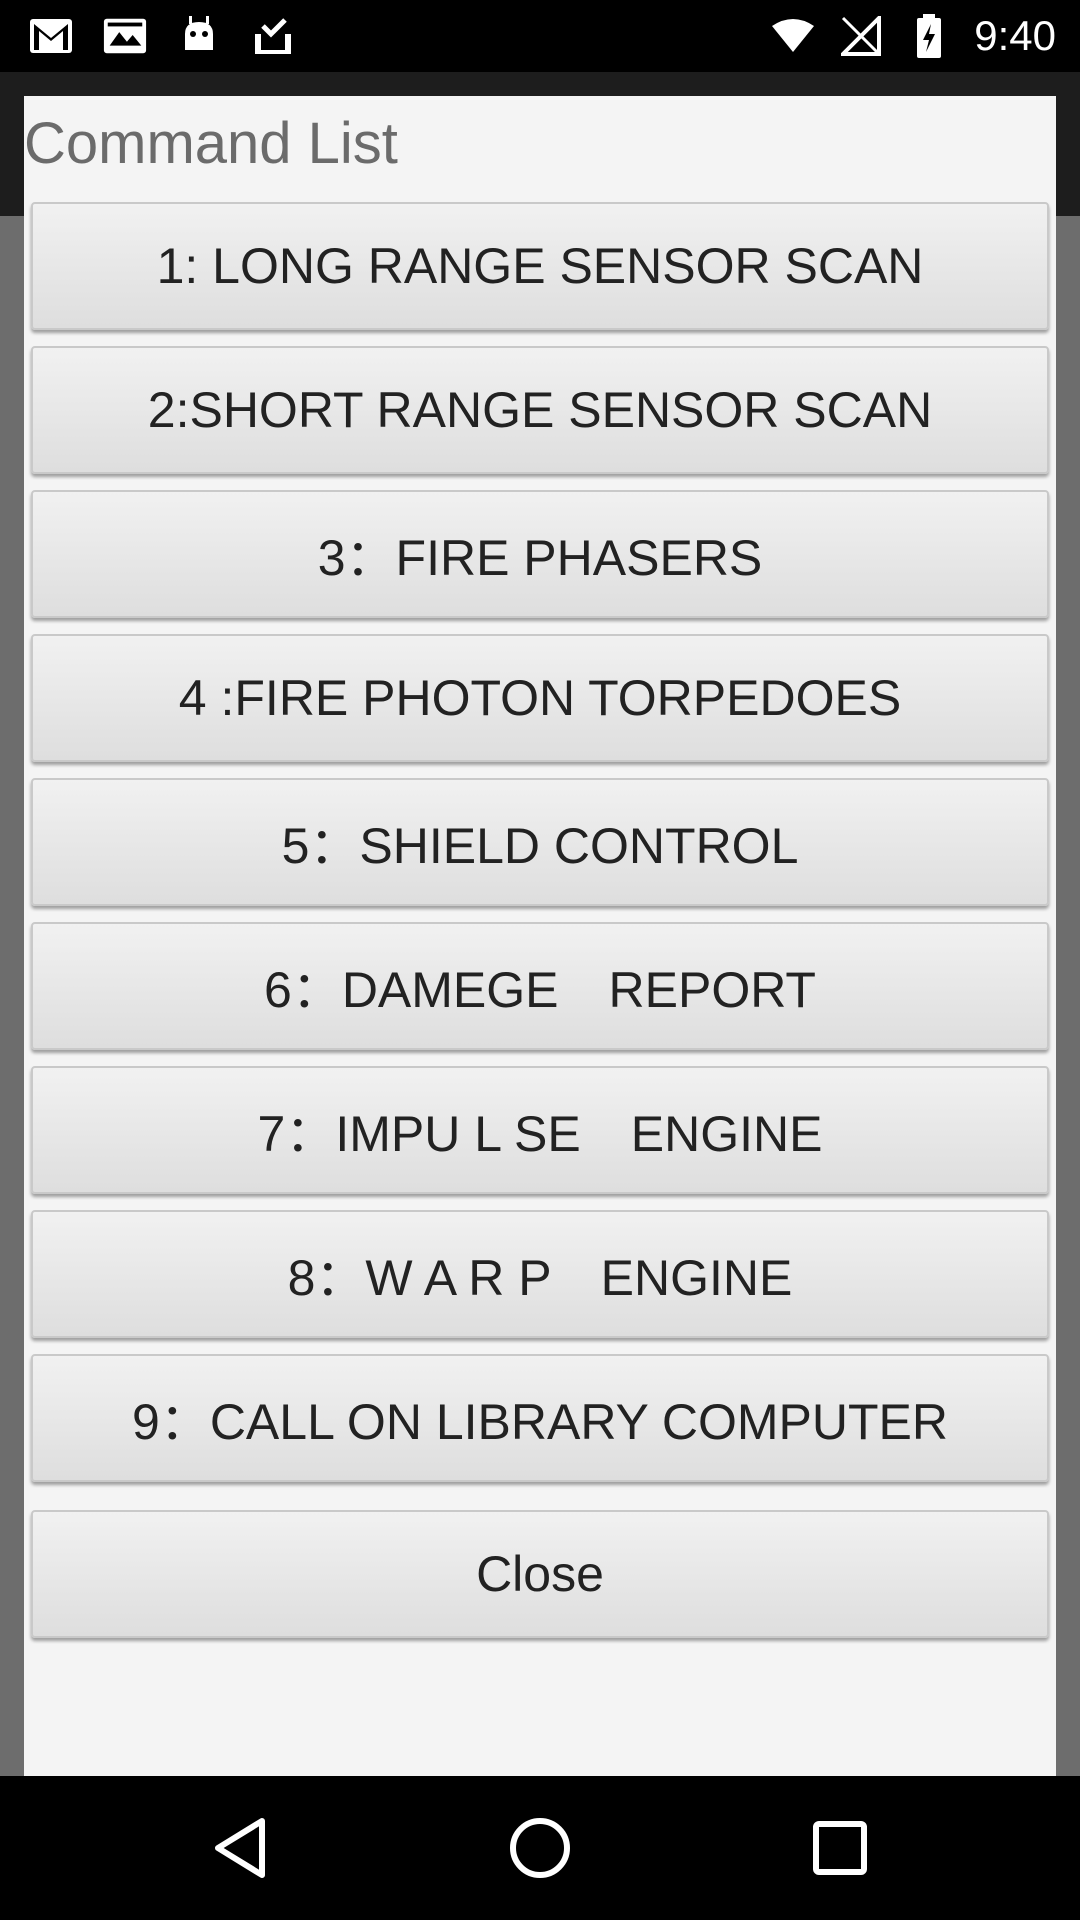  Describe the element at coordinates (1015, 35) in the screenshot. I see `status-time: 9:40` at that location.